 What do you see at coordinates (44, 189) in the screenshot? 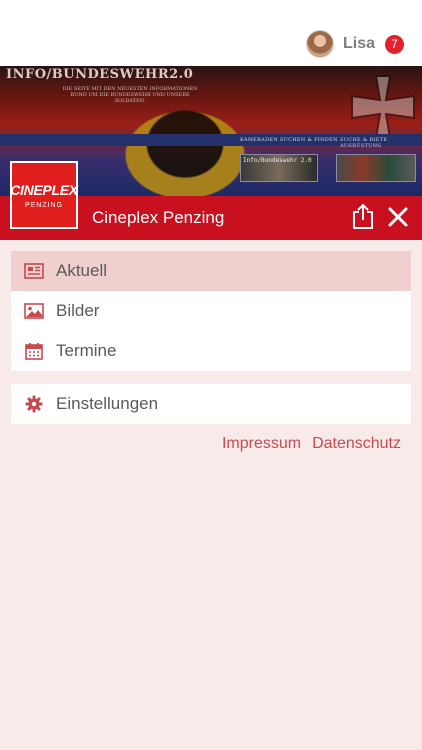
I see `logo-wordmark: CINEPLEX` at bounding box center [44, 189].